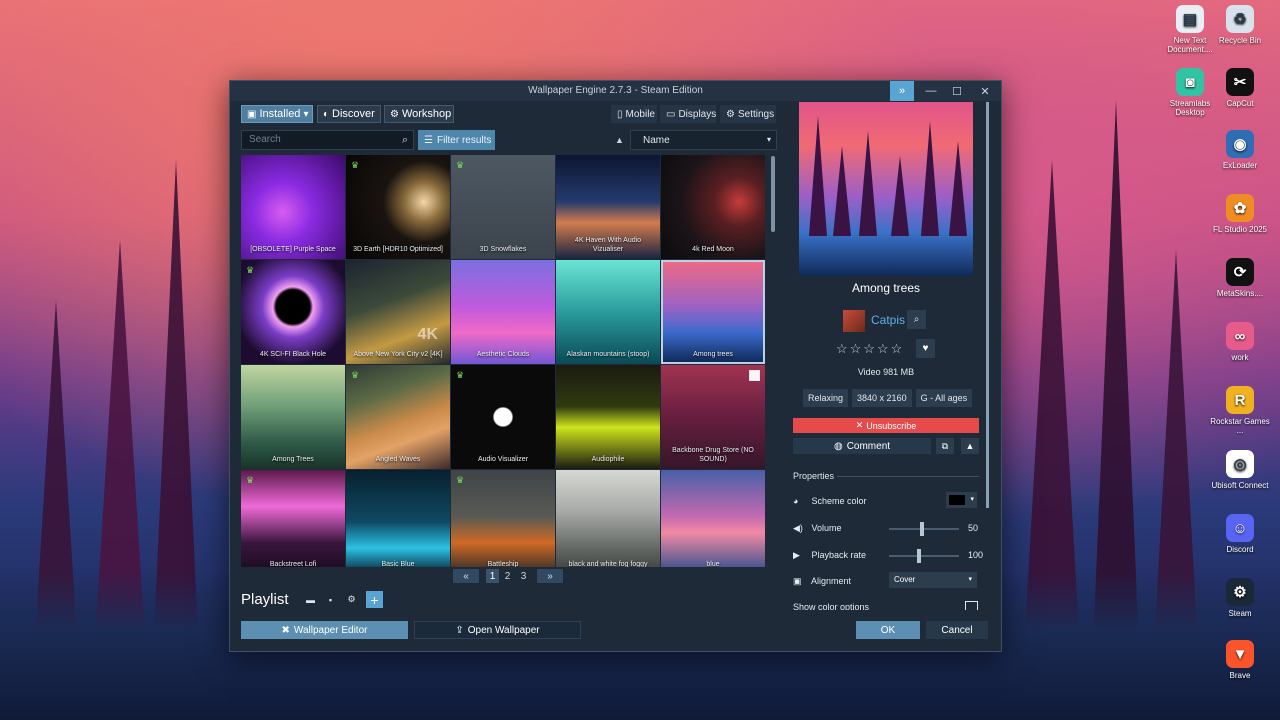 This screenshot has height=720, width=1280. What do you see at coordinates (961, 500) in the screenshot?
I see `scheme-color-picker: ▾` at bounding box center [961, 500].